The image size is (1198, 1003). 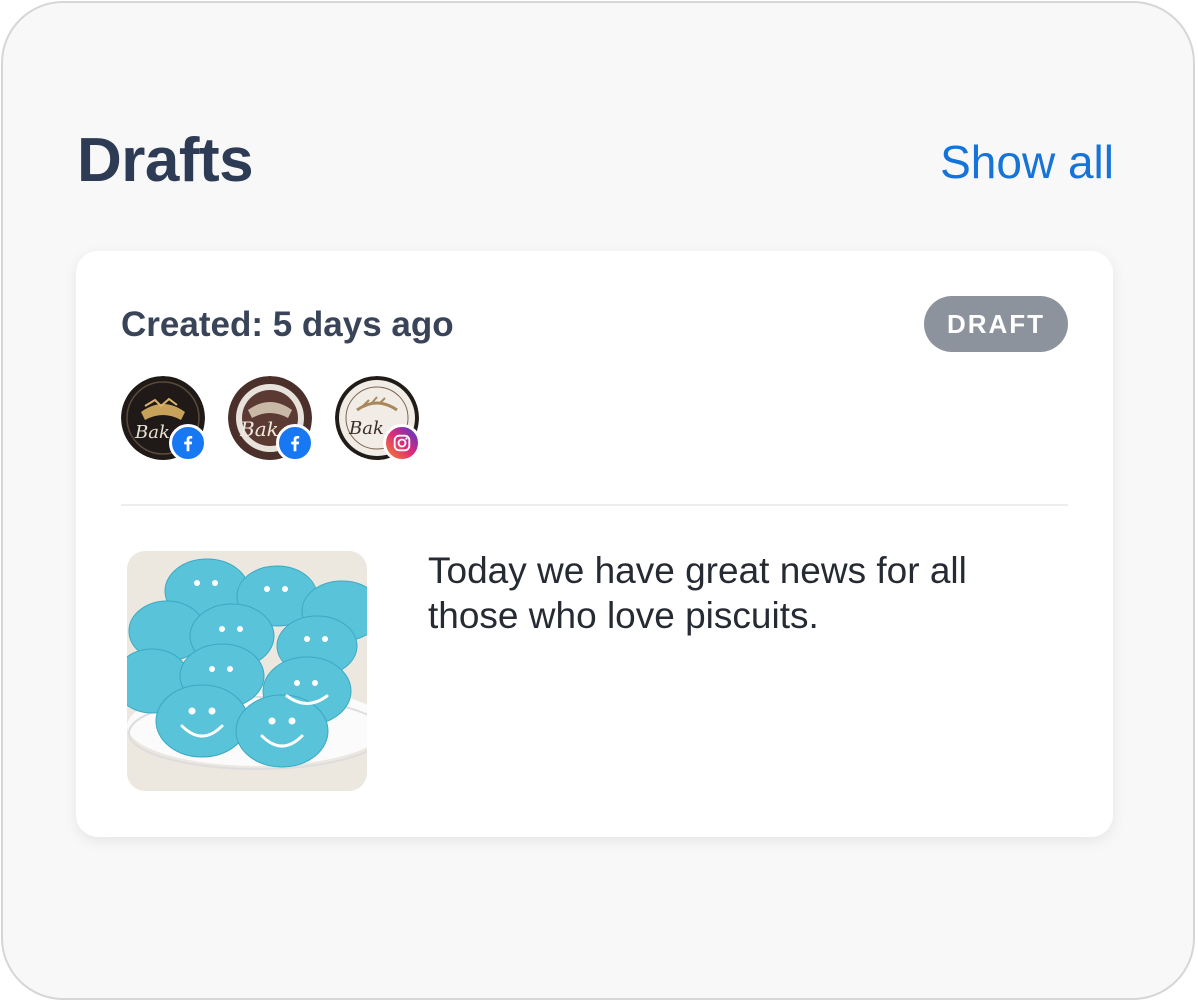 I want to click on created-label: Created: 5 days ago, so click(x=287, y=324).